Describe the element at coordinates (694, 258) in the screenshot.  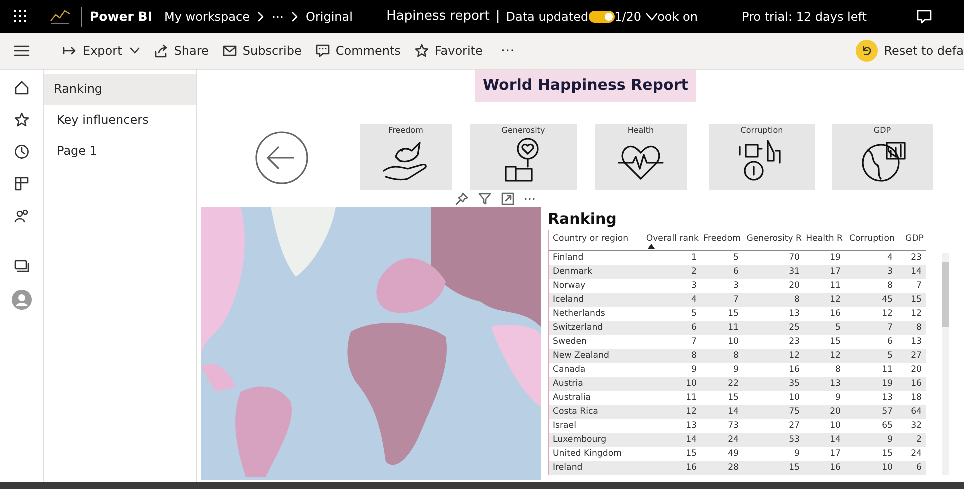
I see `table-cell-text: 1` at that location.